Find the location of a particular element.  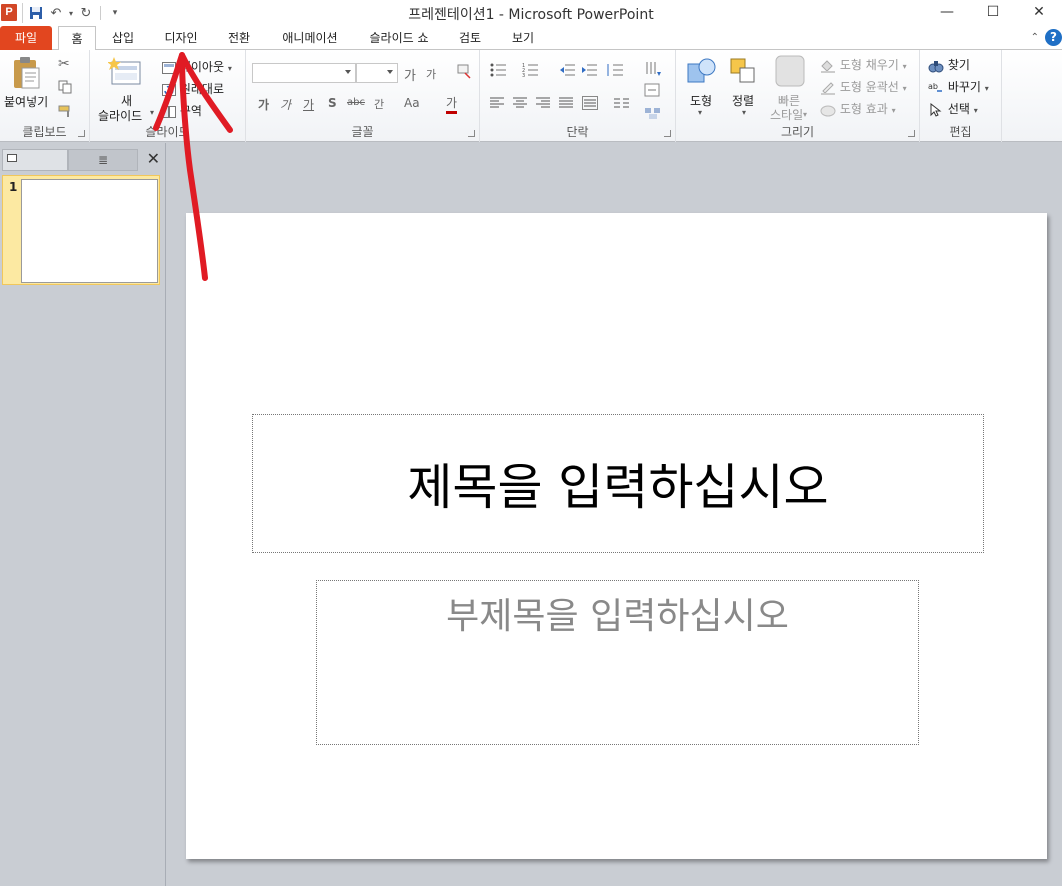

arrange-icon is located at coordinates (744, 73).